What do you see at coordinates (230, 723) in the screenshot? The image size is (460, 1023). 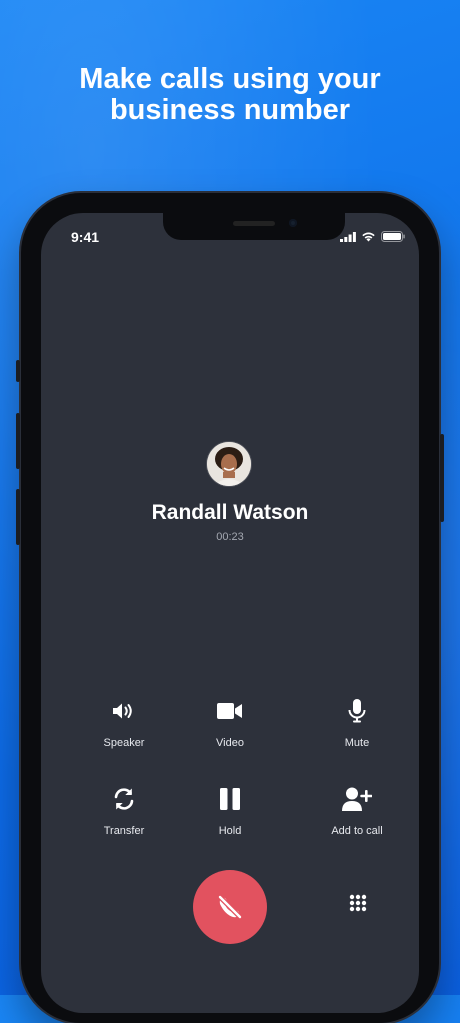 I see `video-button: Video` at bounding box center [230, 723].